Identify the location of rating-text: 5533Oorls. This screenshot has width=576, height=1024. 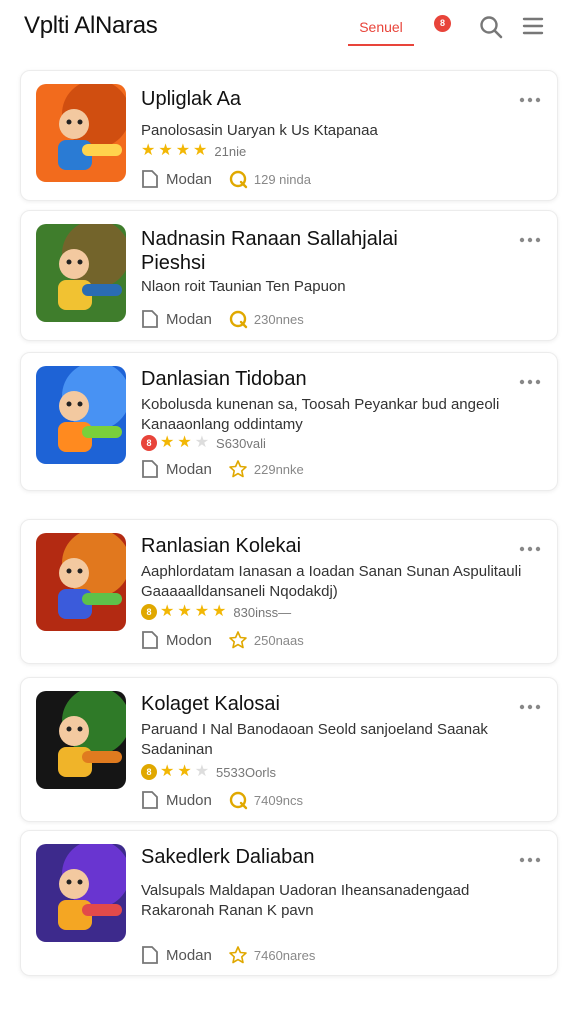
(246, 772).